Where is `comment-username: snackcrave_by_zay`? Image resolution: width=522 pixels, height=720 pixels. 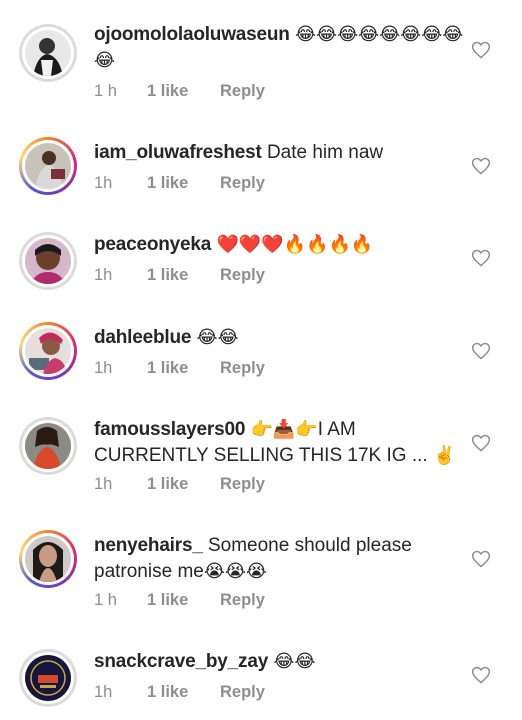 comment-username: snackcrave_by_zay is located at coordinates (181, 661).